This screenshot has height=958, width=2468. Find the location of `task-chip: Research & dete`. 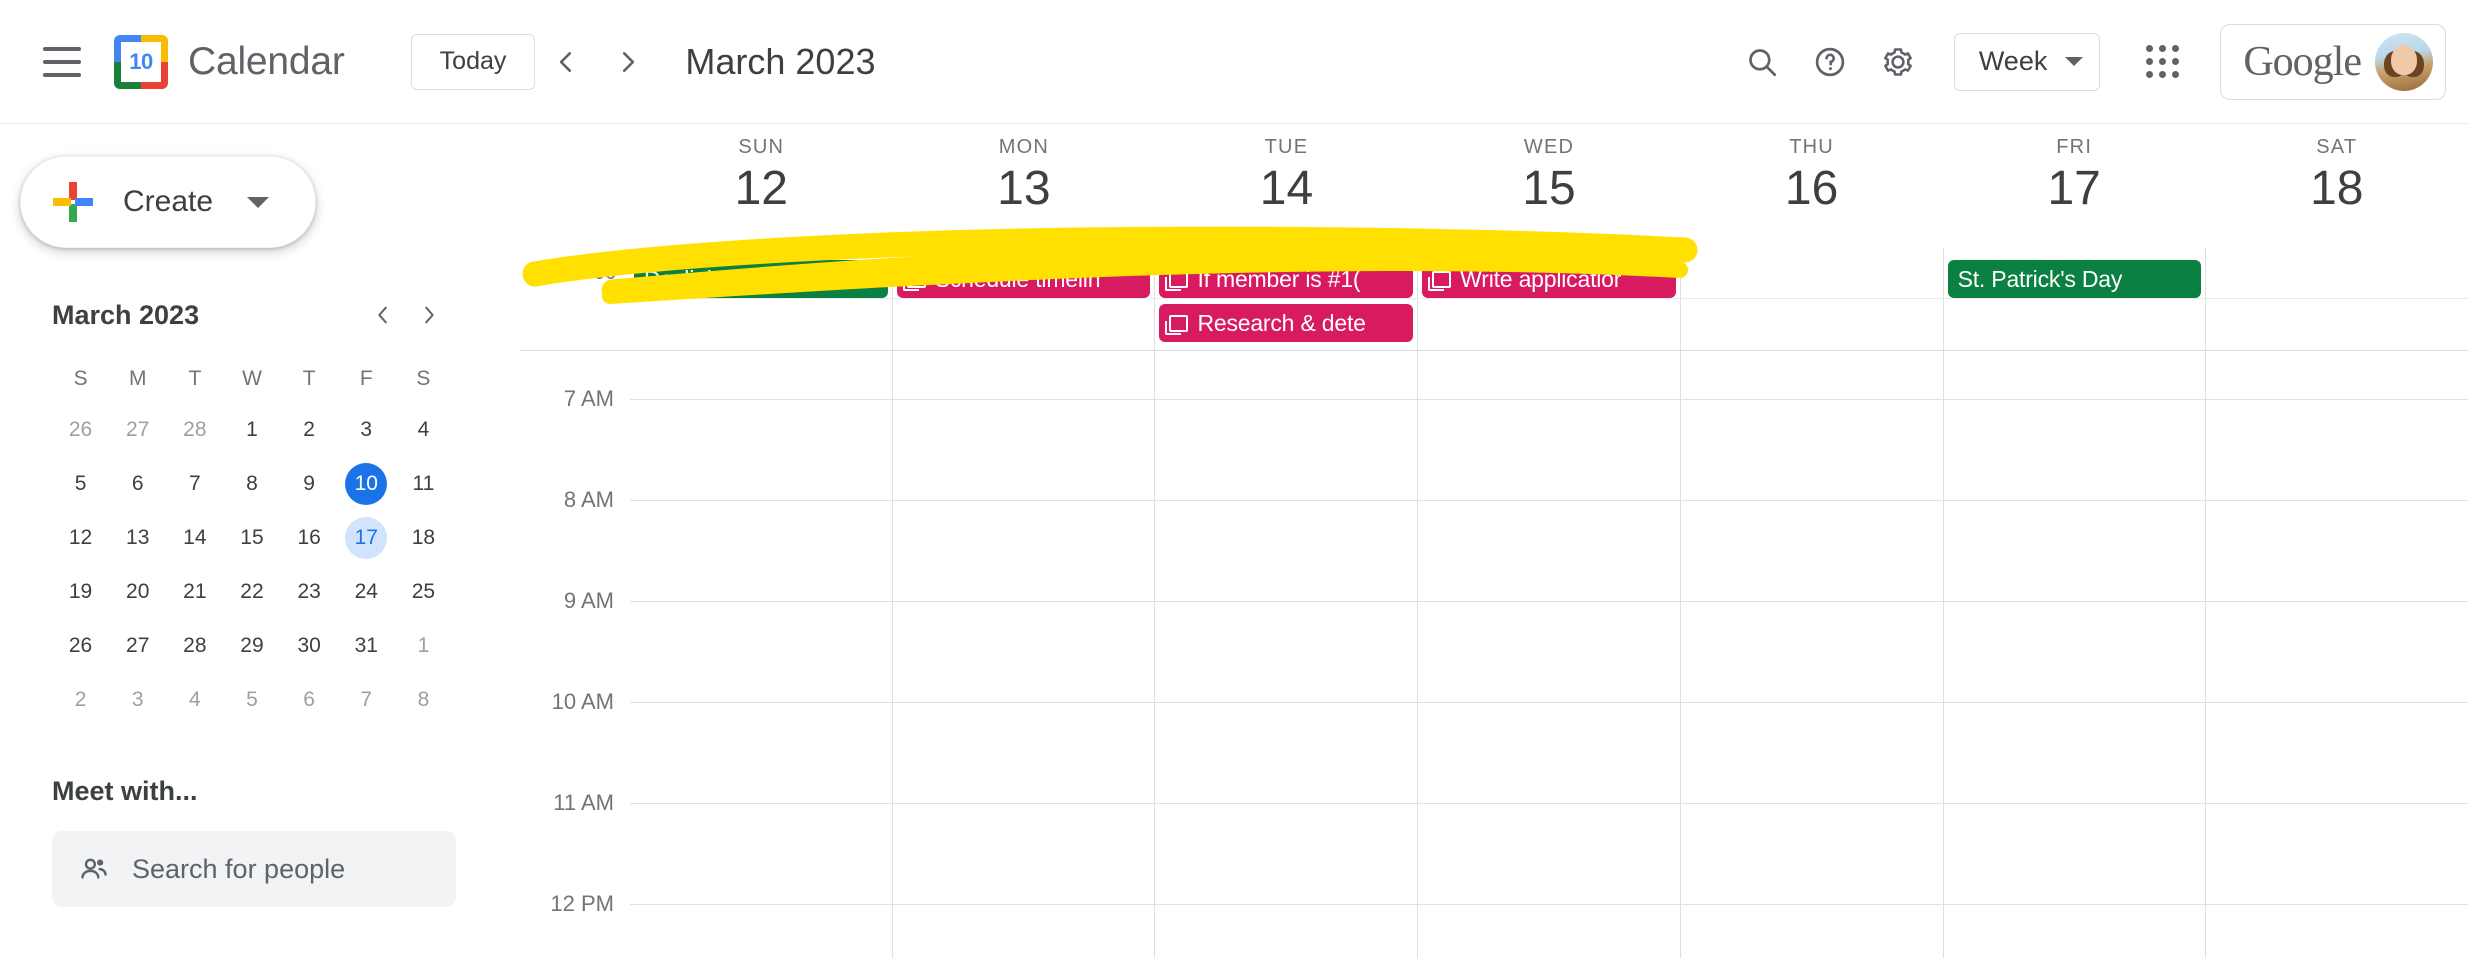

task-chip: Research & dete is located at coordinates (1286, 323).